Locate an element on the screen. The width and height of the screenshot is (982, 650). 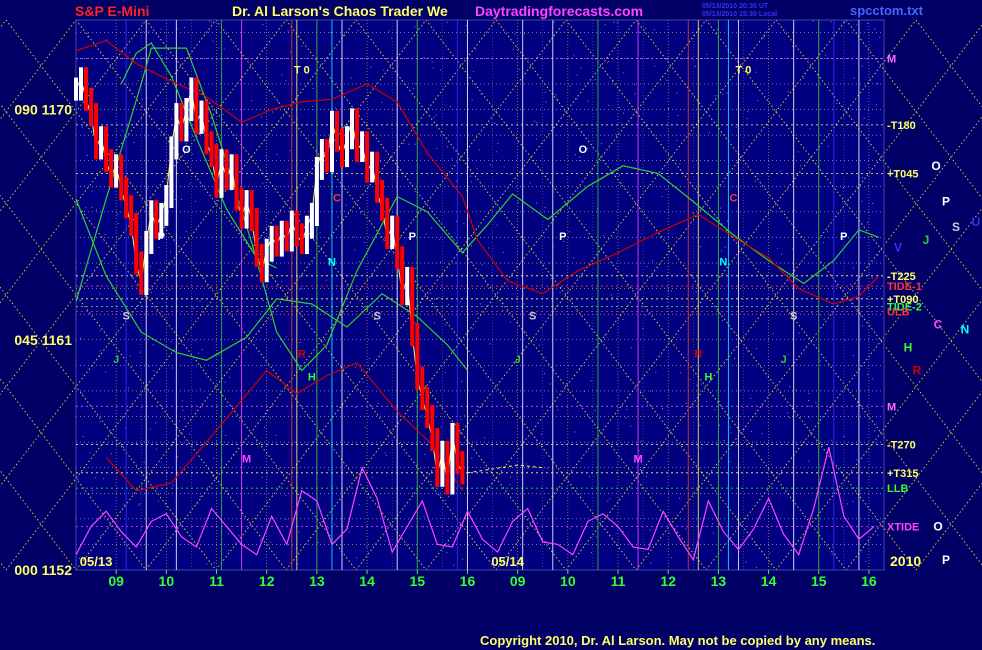
event-label: S is located at coordinates (126, 316).